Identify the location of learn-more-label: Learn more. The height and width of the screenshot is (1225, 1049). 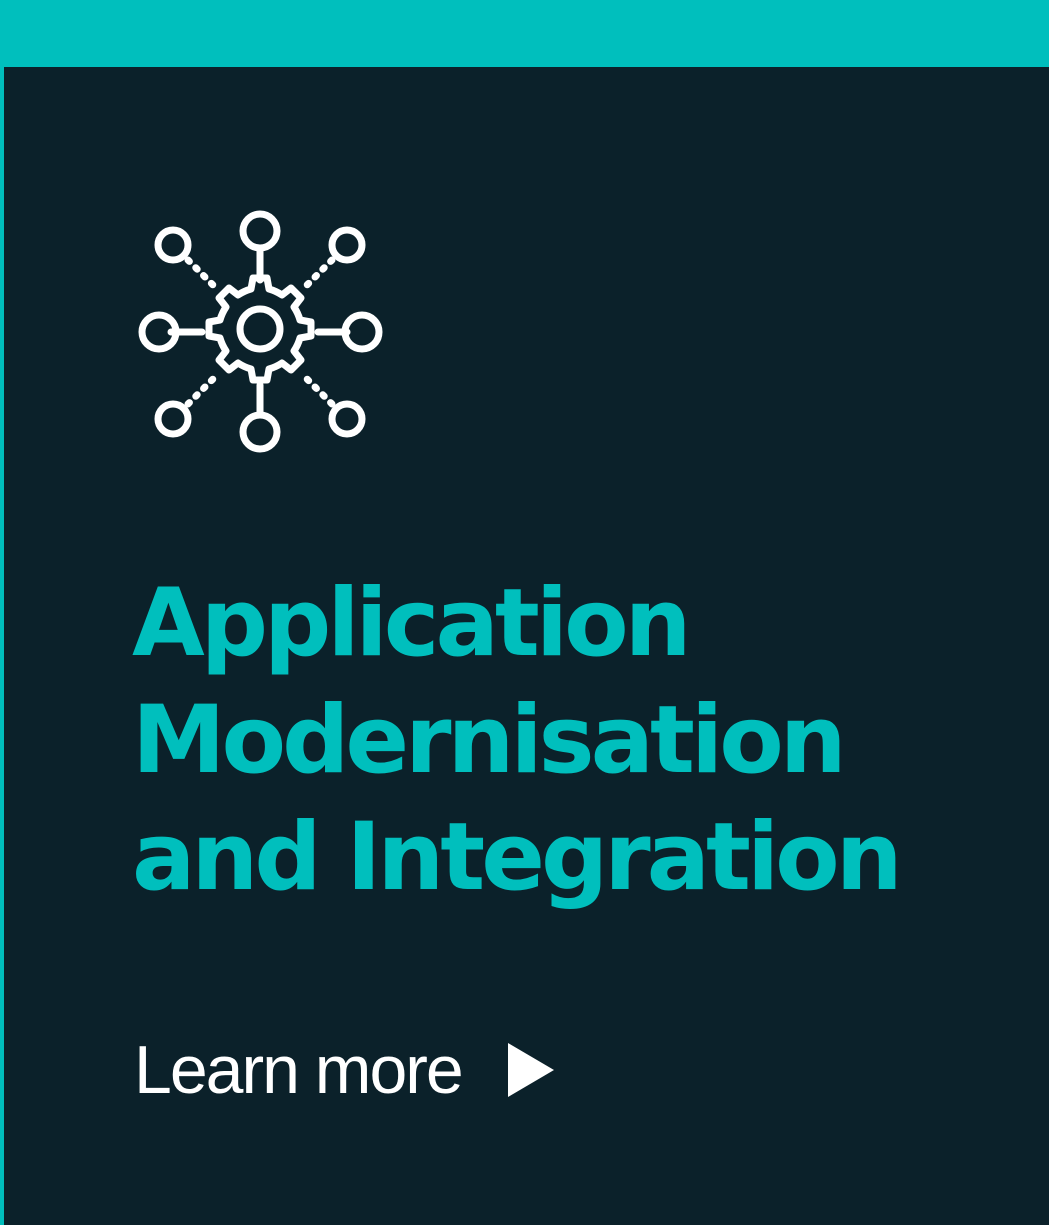
(299, 1070).